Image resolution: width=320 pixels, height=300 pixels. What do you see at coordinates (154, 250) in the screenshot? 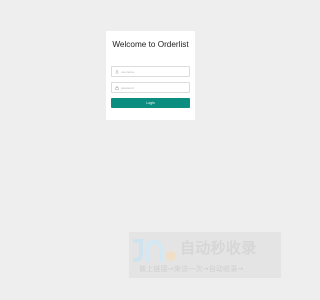
I see `logo-mark` at bounding box center [154, 250].